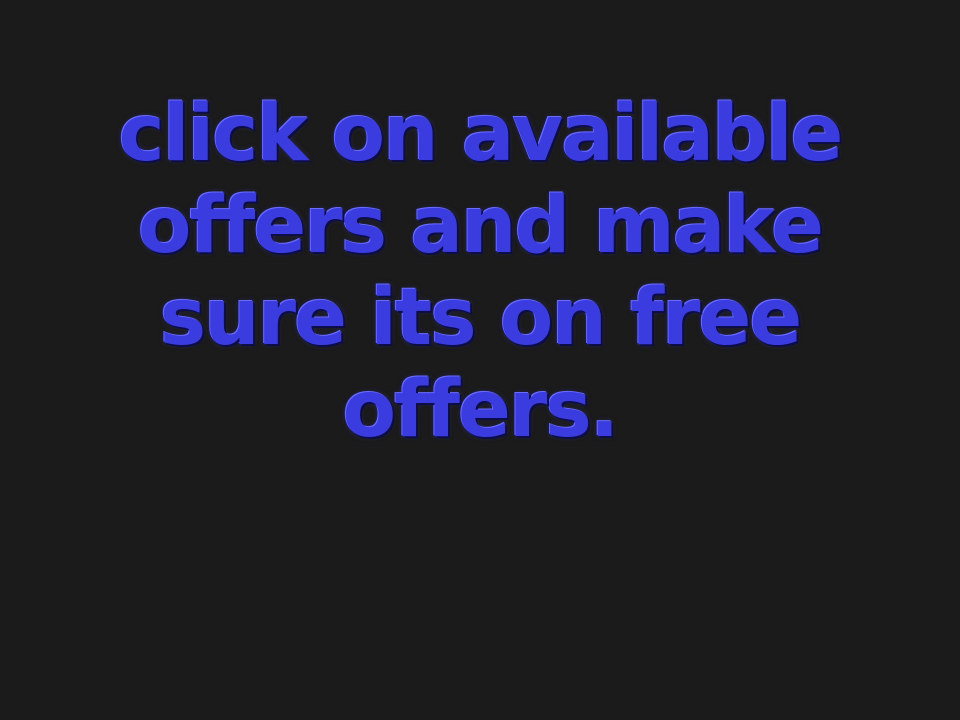 The image size is (960, 720). I want to click on caption-line-4: offers., so click(481, 410).